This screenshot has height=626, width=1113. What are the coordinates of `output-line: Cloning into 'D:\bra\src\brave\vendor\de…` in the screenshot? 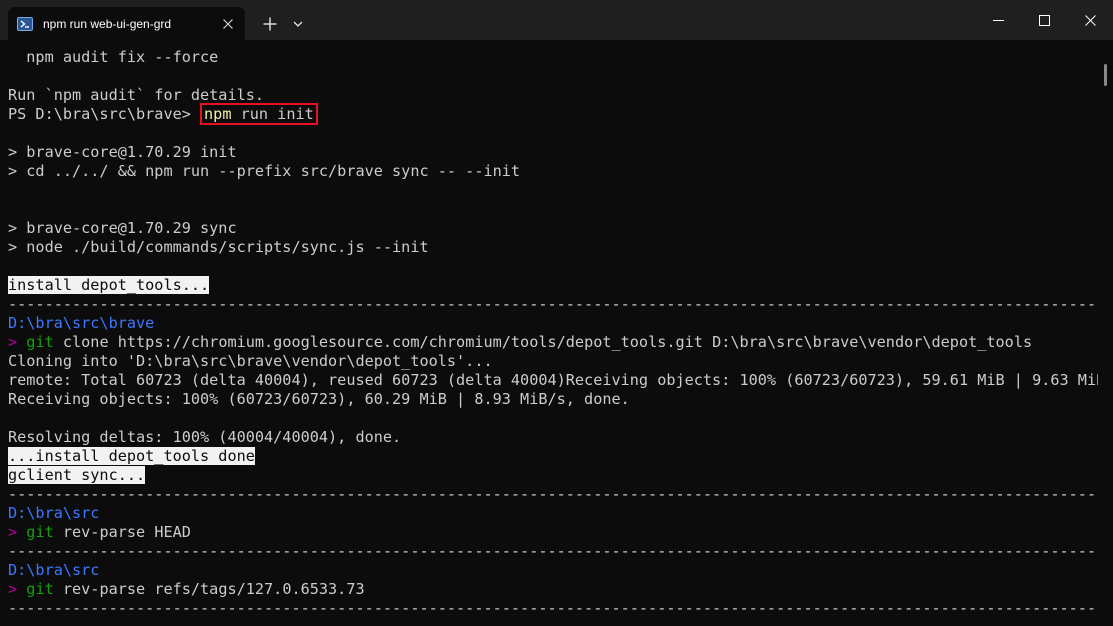 It's located at (250, 361).